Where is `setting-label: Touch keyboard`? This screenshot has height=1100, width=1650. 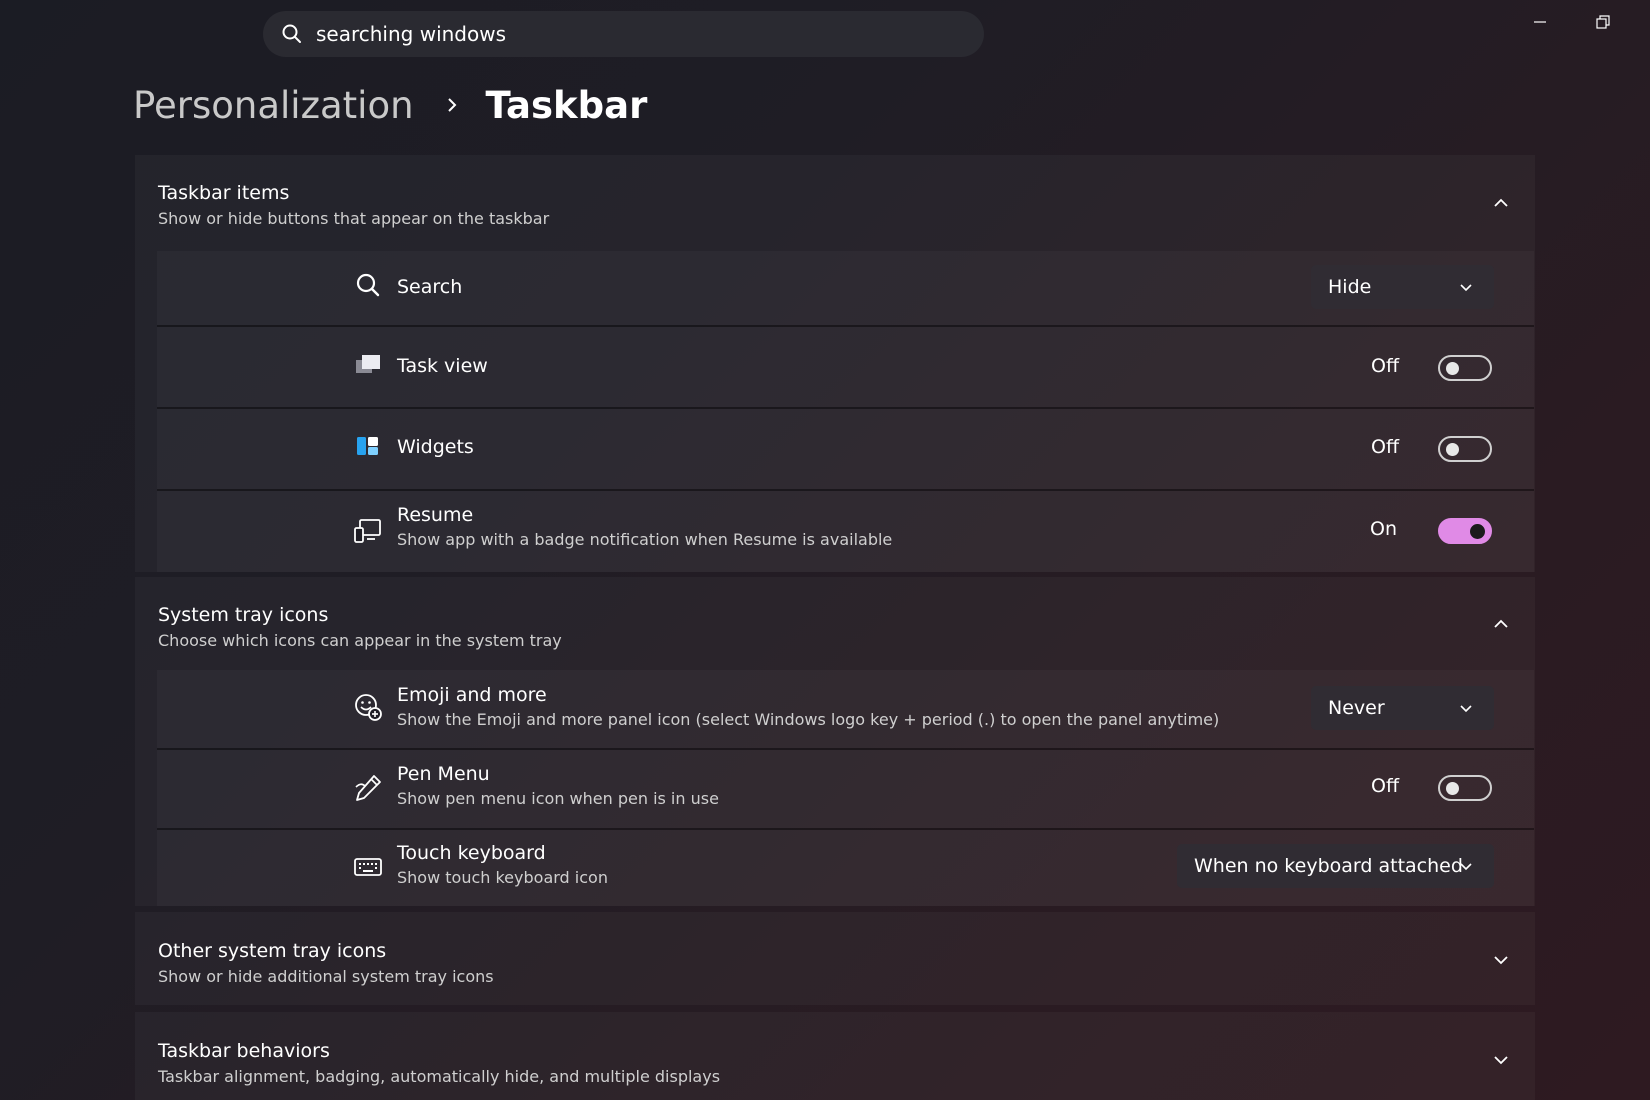
setting-label: Touch keyboard is located at coordinates (471, 853).